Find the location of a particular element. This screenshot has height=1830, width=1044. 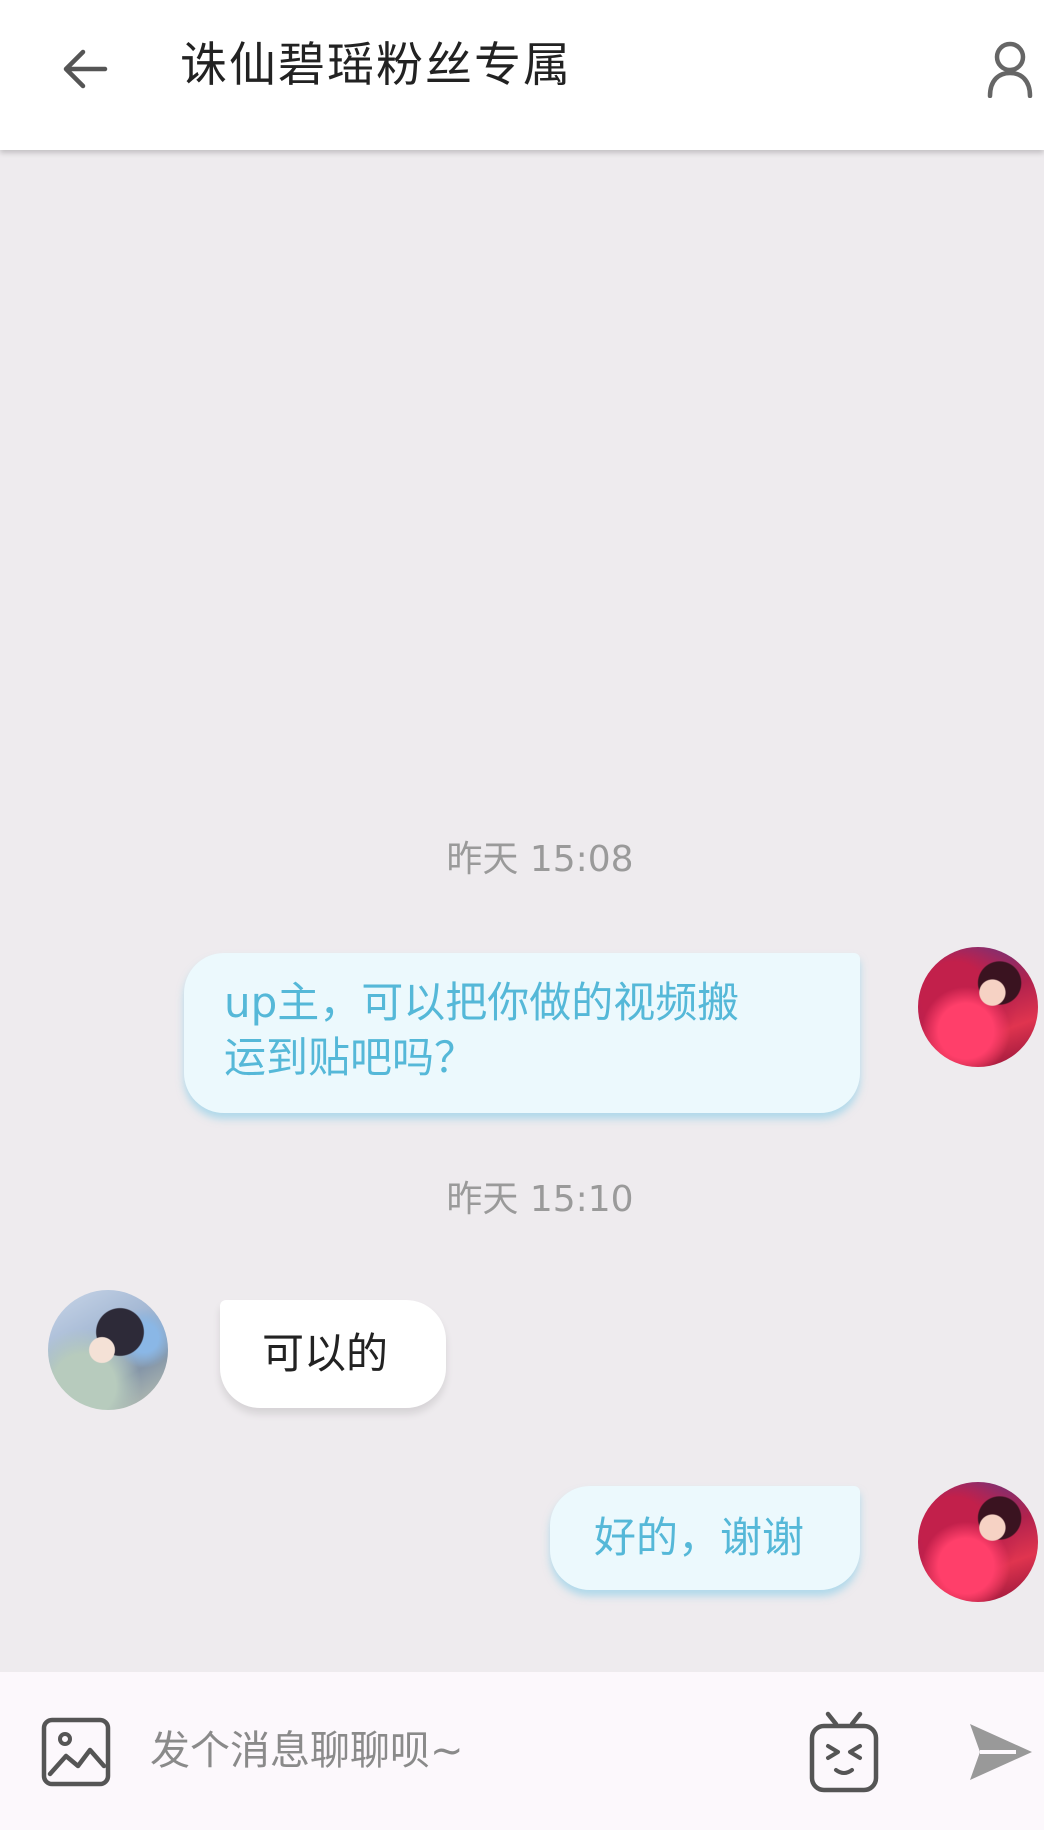

bilibili-emoji-icon is located at coordinates (844, 1752).